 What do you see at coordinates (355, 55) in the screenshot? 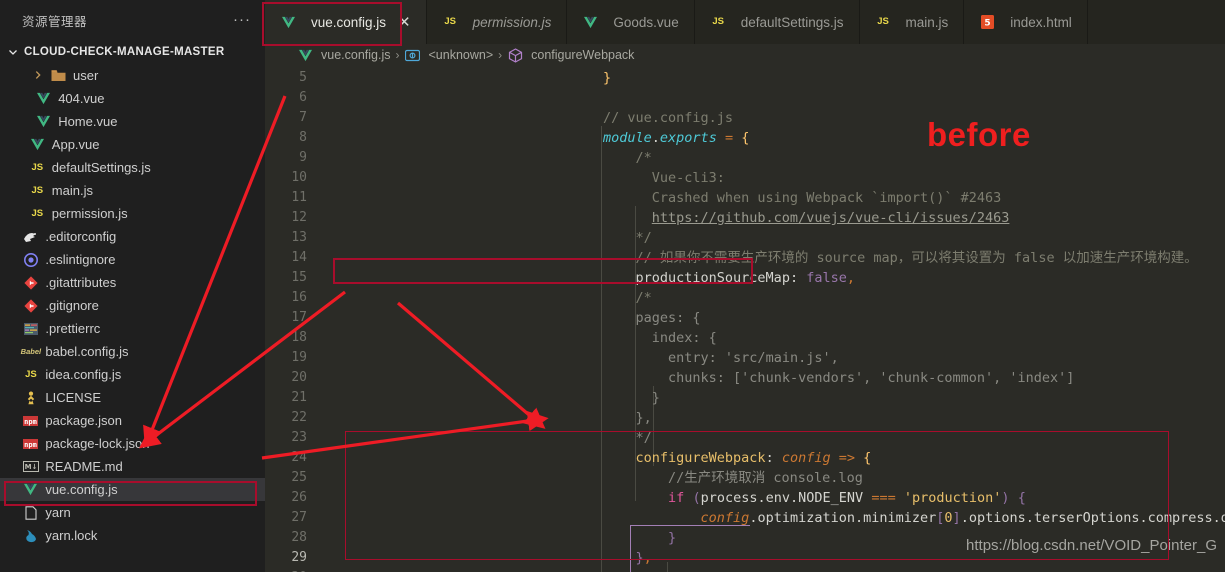
I see `breadcrumb-item: vue.config.js` at bounding box center [355, 55].